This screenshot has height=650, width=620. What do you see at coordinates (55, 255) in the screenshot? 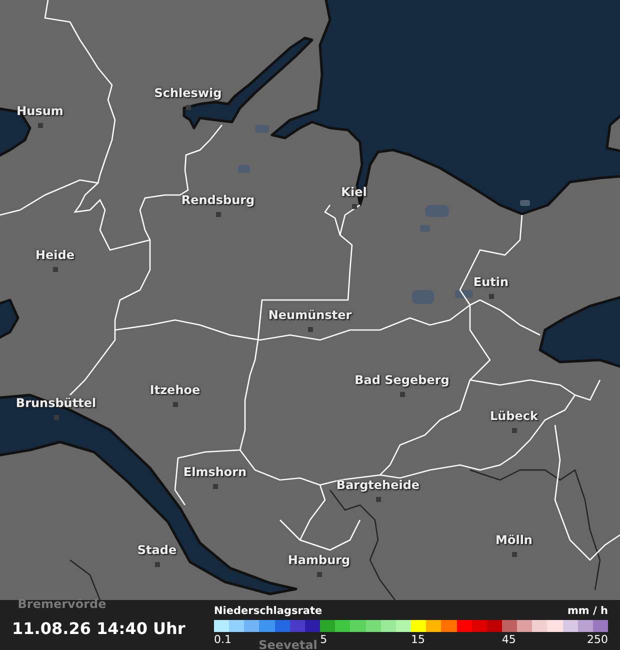
I see `city-label: Heide` at bounding box center [55, 255].